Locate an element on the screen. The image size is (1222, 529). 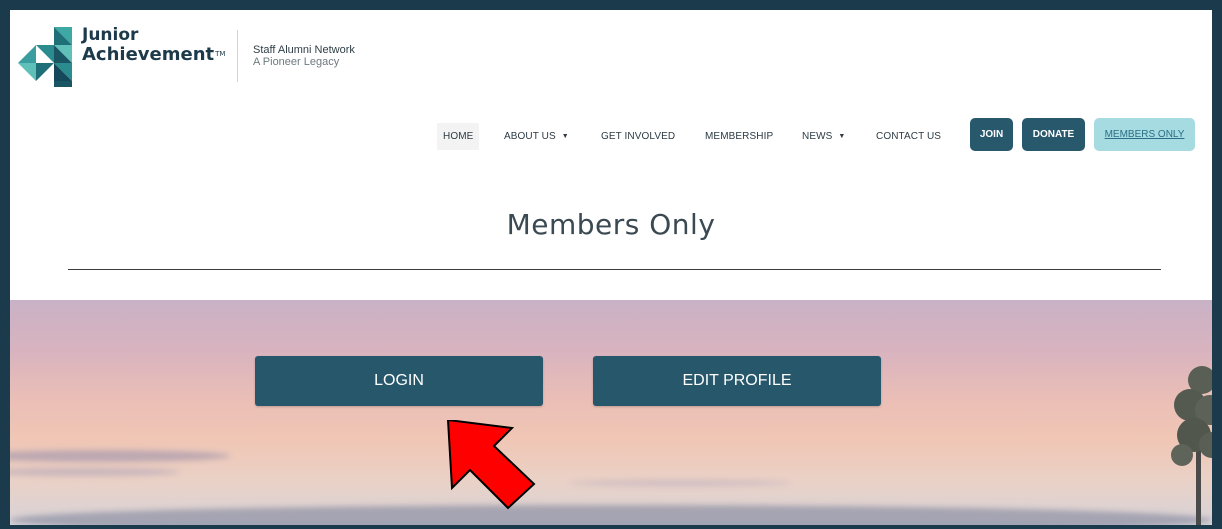
pointer-arrow-icon is located at coordinates (491, 465).